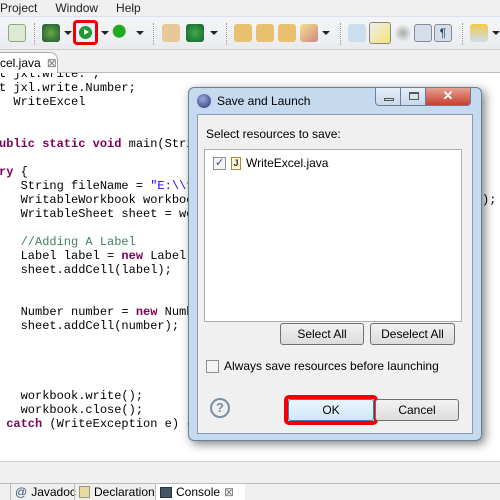  What do you see at coordinates (250, 472) in the screenshot?
I see `bottom-panel-bar` at bounding box center [250, 472].